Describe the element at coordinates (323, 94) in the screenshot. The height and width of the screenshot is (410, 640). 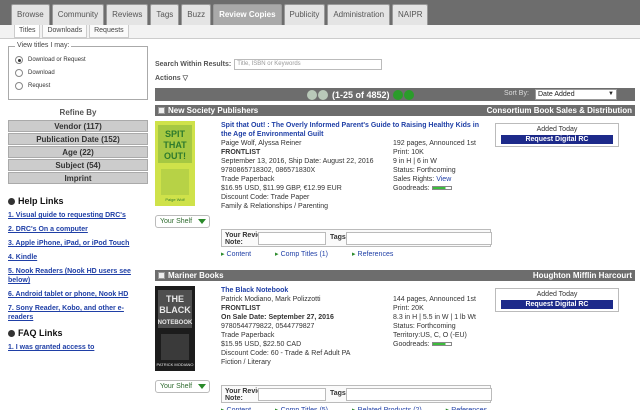
I see `prev-page-icon` at that location.